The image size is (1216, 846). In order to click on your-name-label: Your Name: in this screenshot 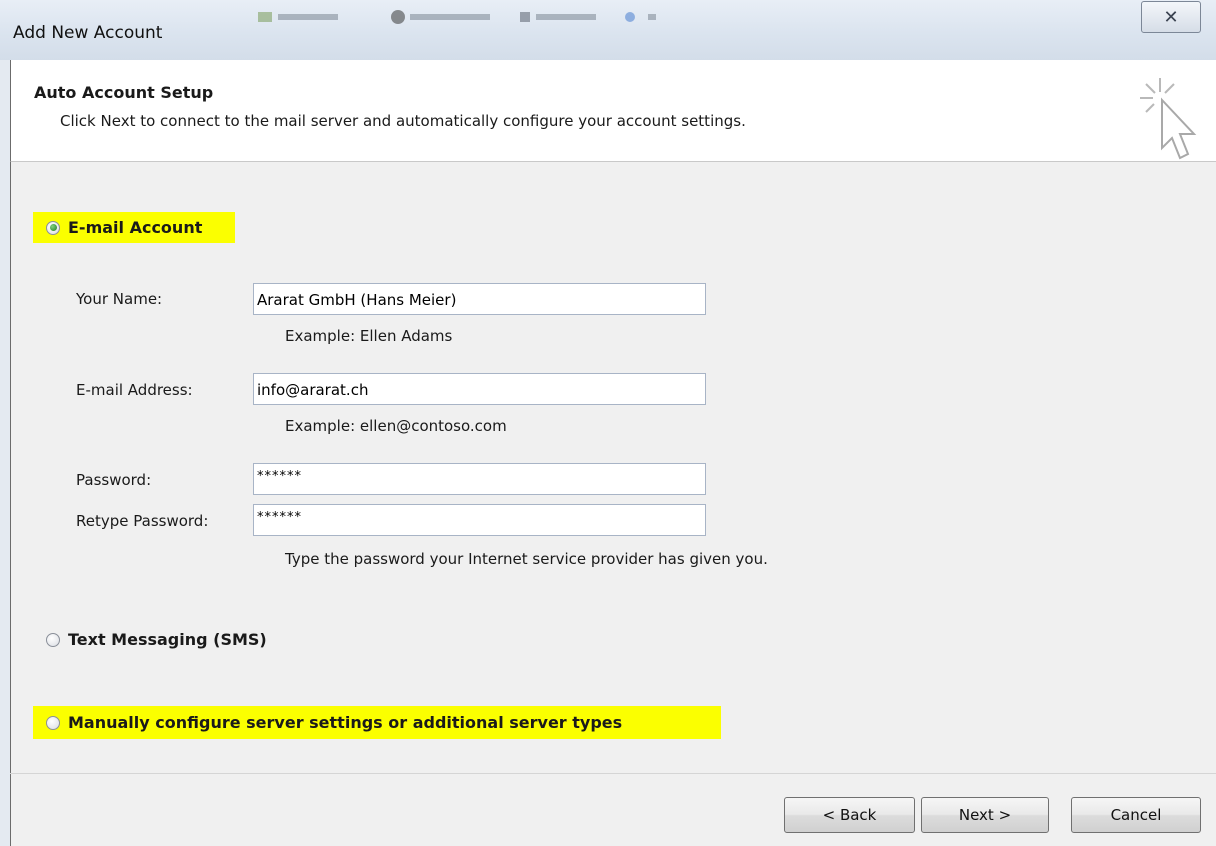, I will do `click(119, 299)`.